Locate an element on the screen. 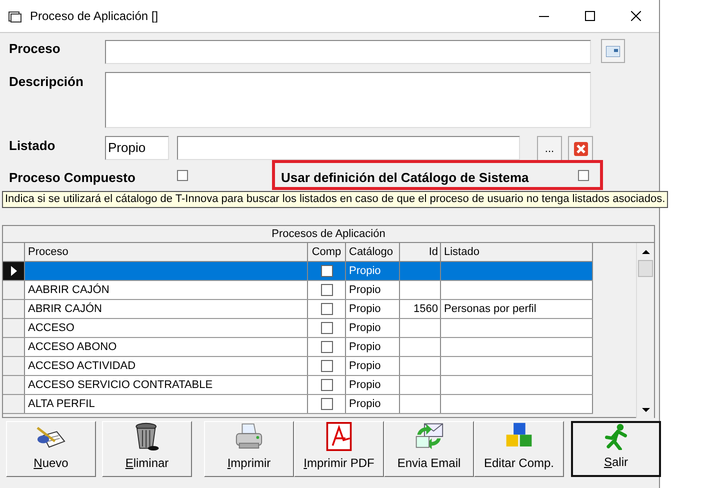 This screenshot has width=722, height=488. proceso-field is located at coordinates (348, 52).